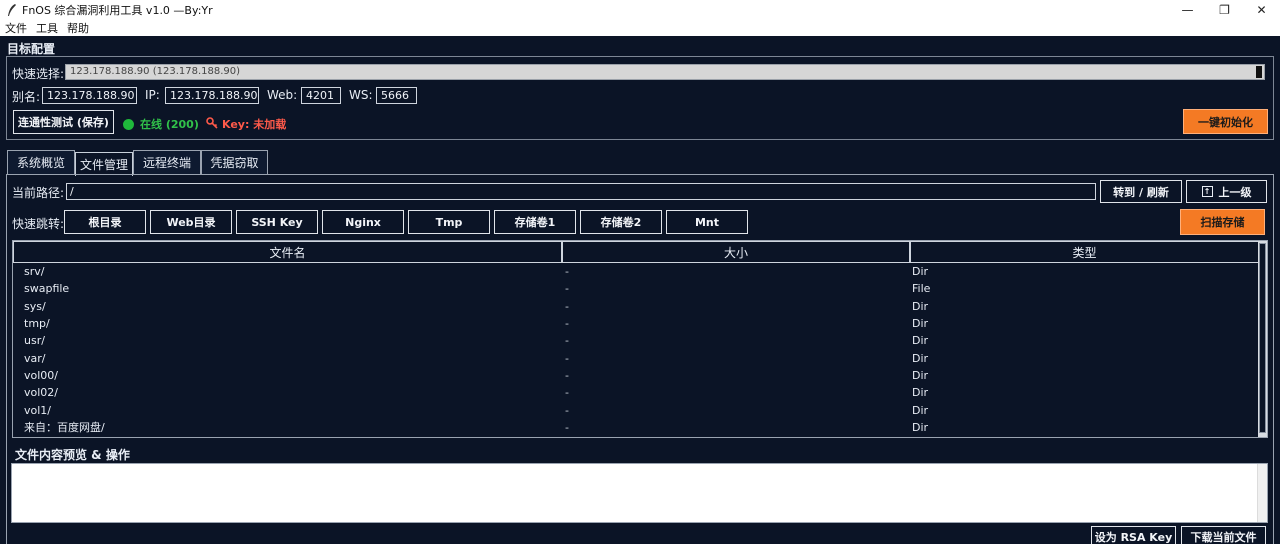 The image size is (1280, 544). What do you see at coordinates (636, 392) in the screenshot?
I see `table-row: vol02/ - Dir` at bounding box center [636, 392].